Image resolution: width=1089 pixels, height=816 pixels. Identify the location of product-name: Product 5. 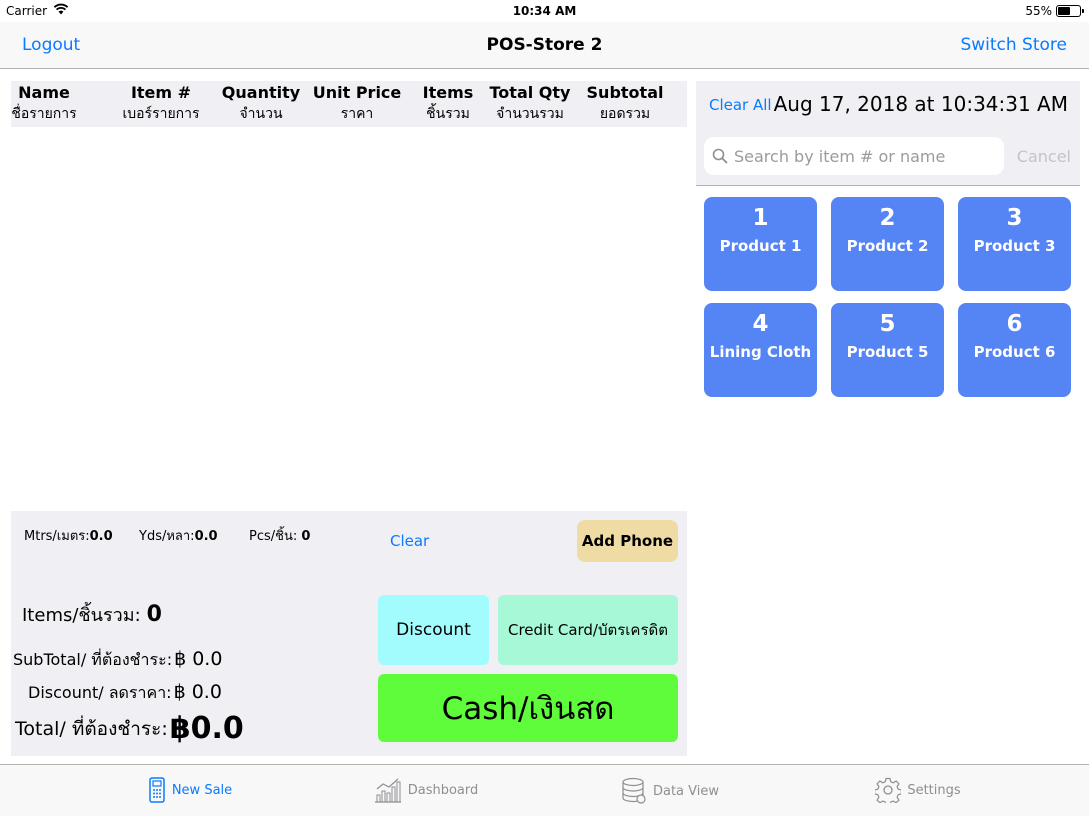
(887, 352).